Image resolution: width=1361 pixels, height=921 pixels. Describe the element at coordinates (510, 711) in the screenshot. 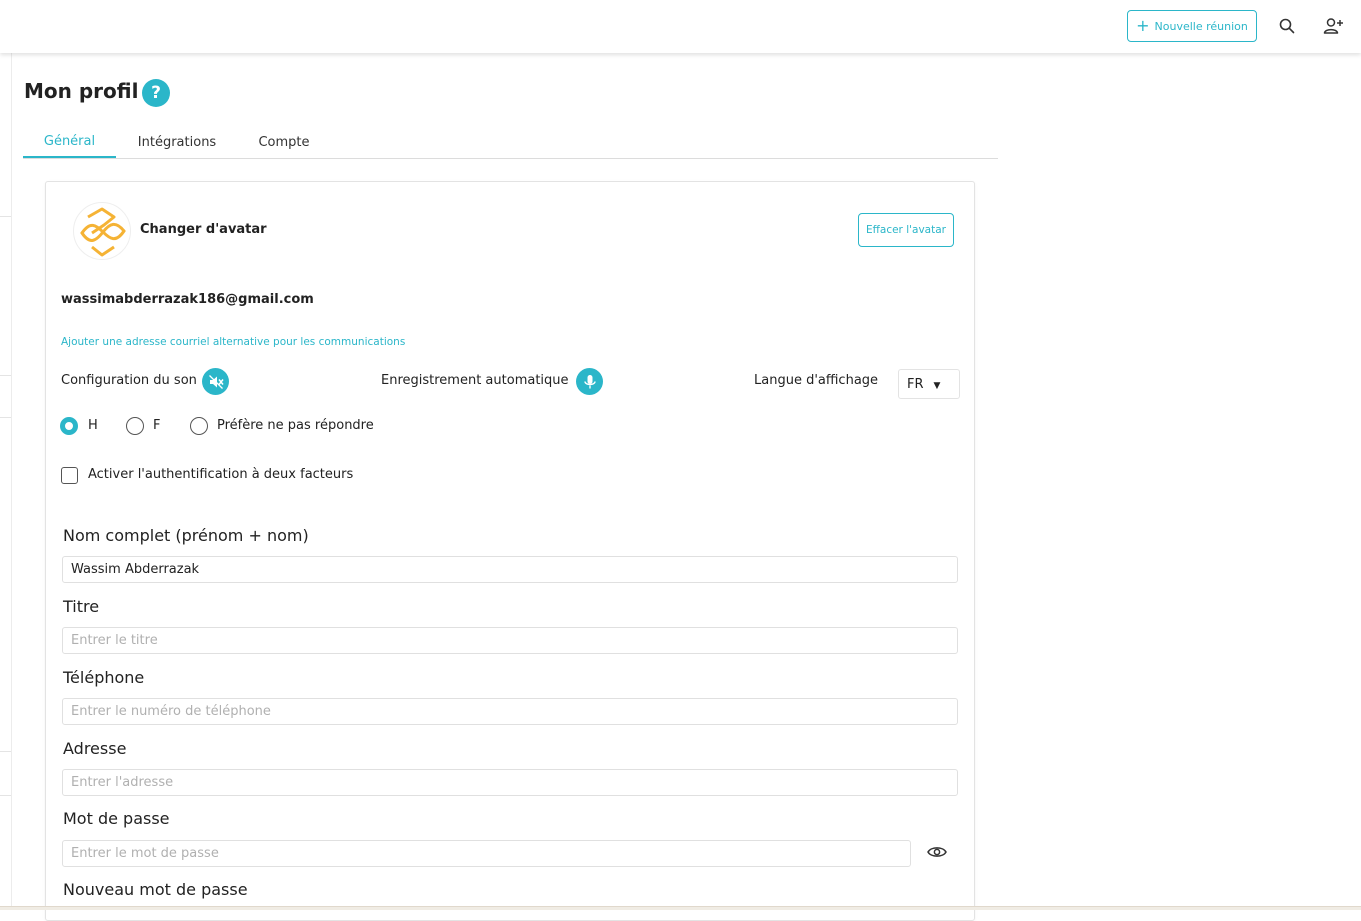

I see `phone-input` at that location.